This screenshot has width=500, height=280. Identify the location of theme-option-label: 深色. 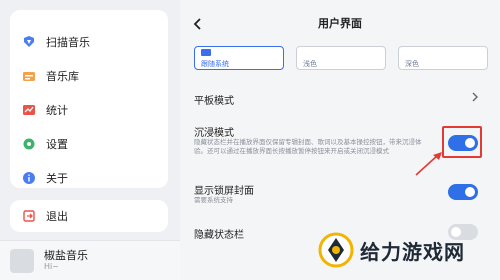
(412, 64).